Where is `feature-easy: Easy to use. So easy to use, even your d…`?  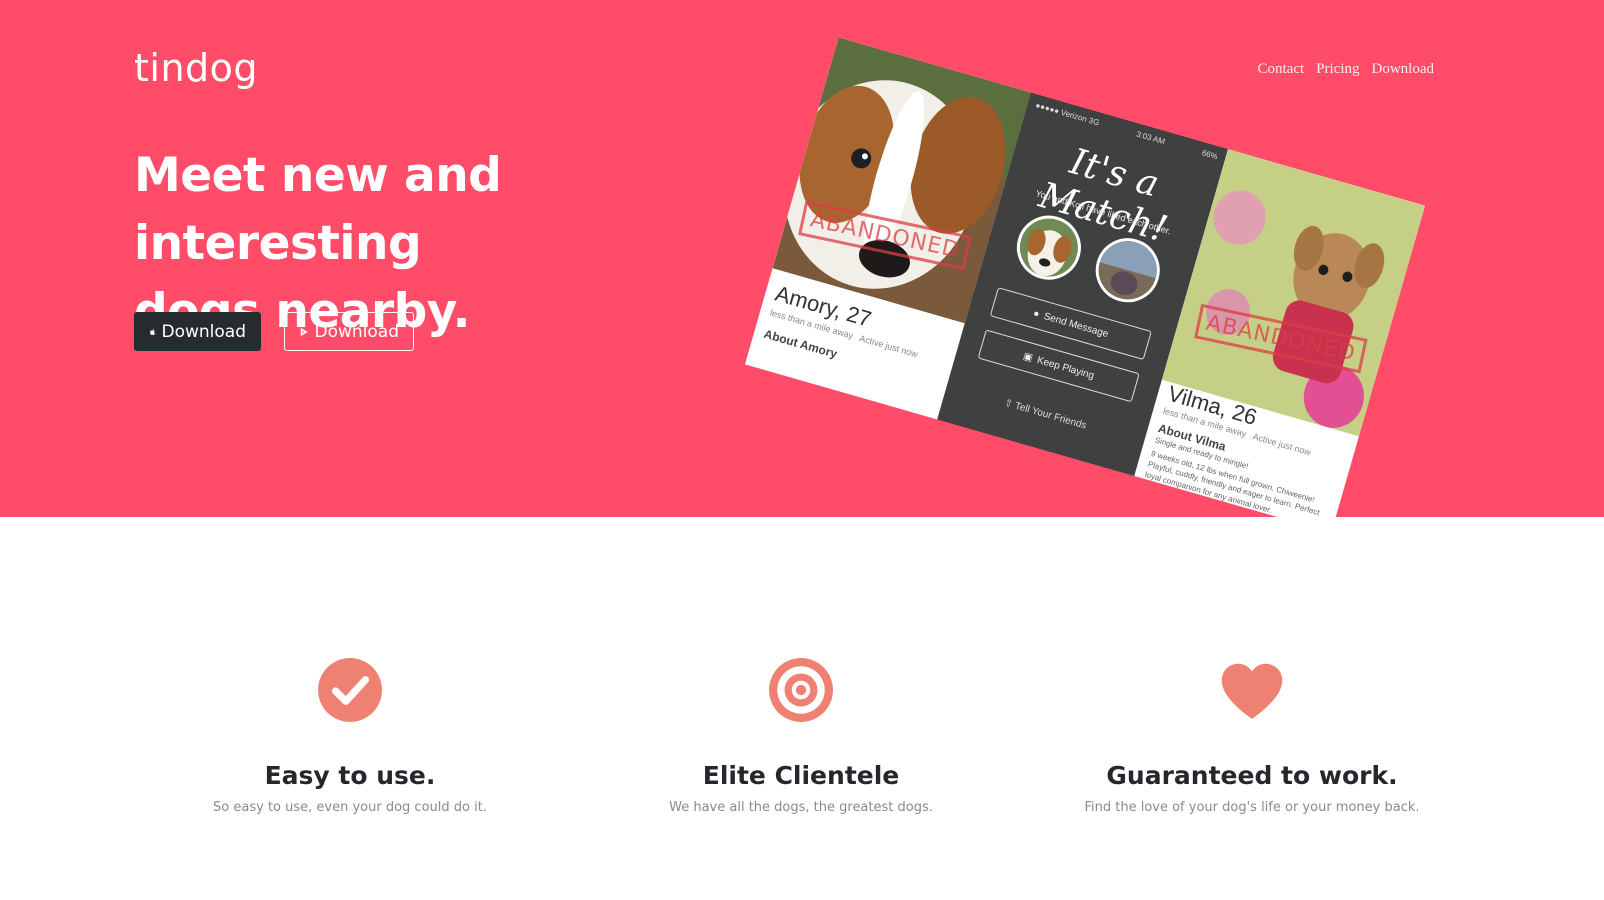
feature-easy: Easy to use. So easy to use, even your d… is located at coordinates (350, 736).